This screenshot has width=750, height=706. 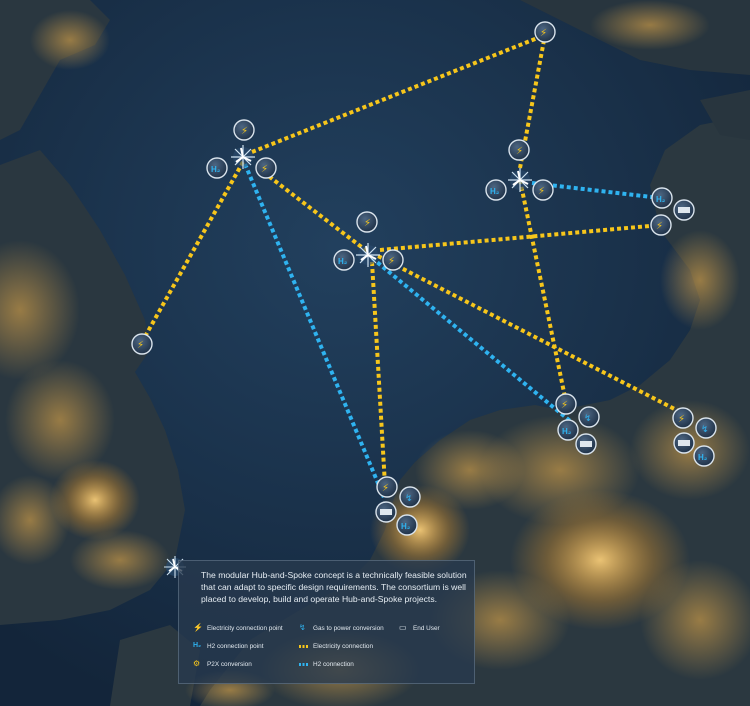 I want to click on h2-connection-point-icon: H₂, so click(x=197, y=645).